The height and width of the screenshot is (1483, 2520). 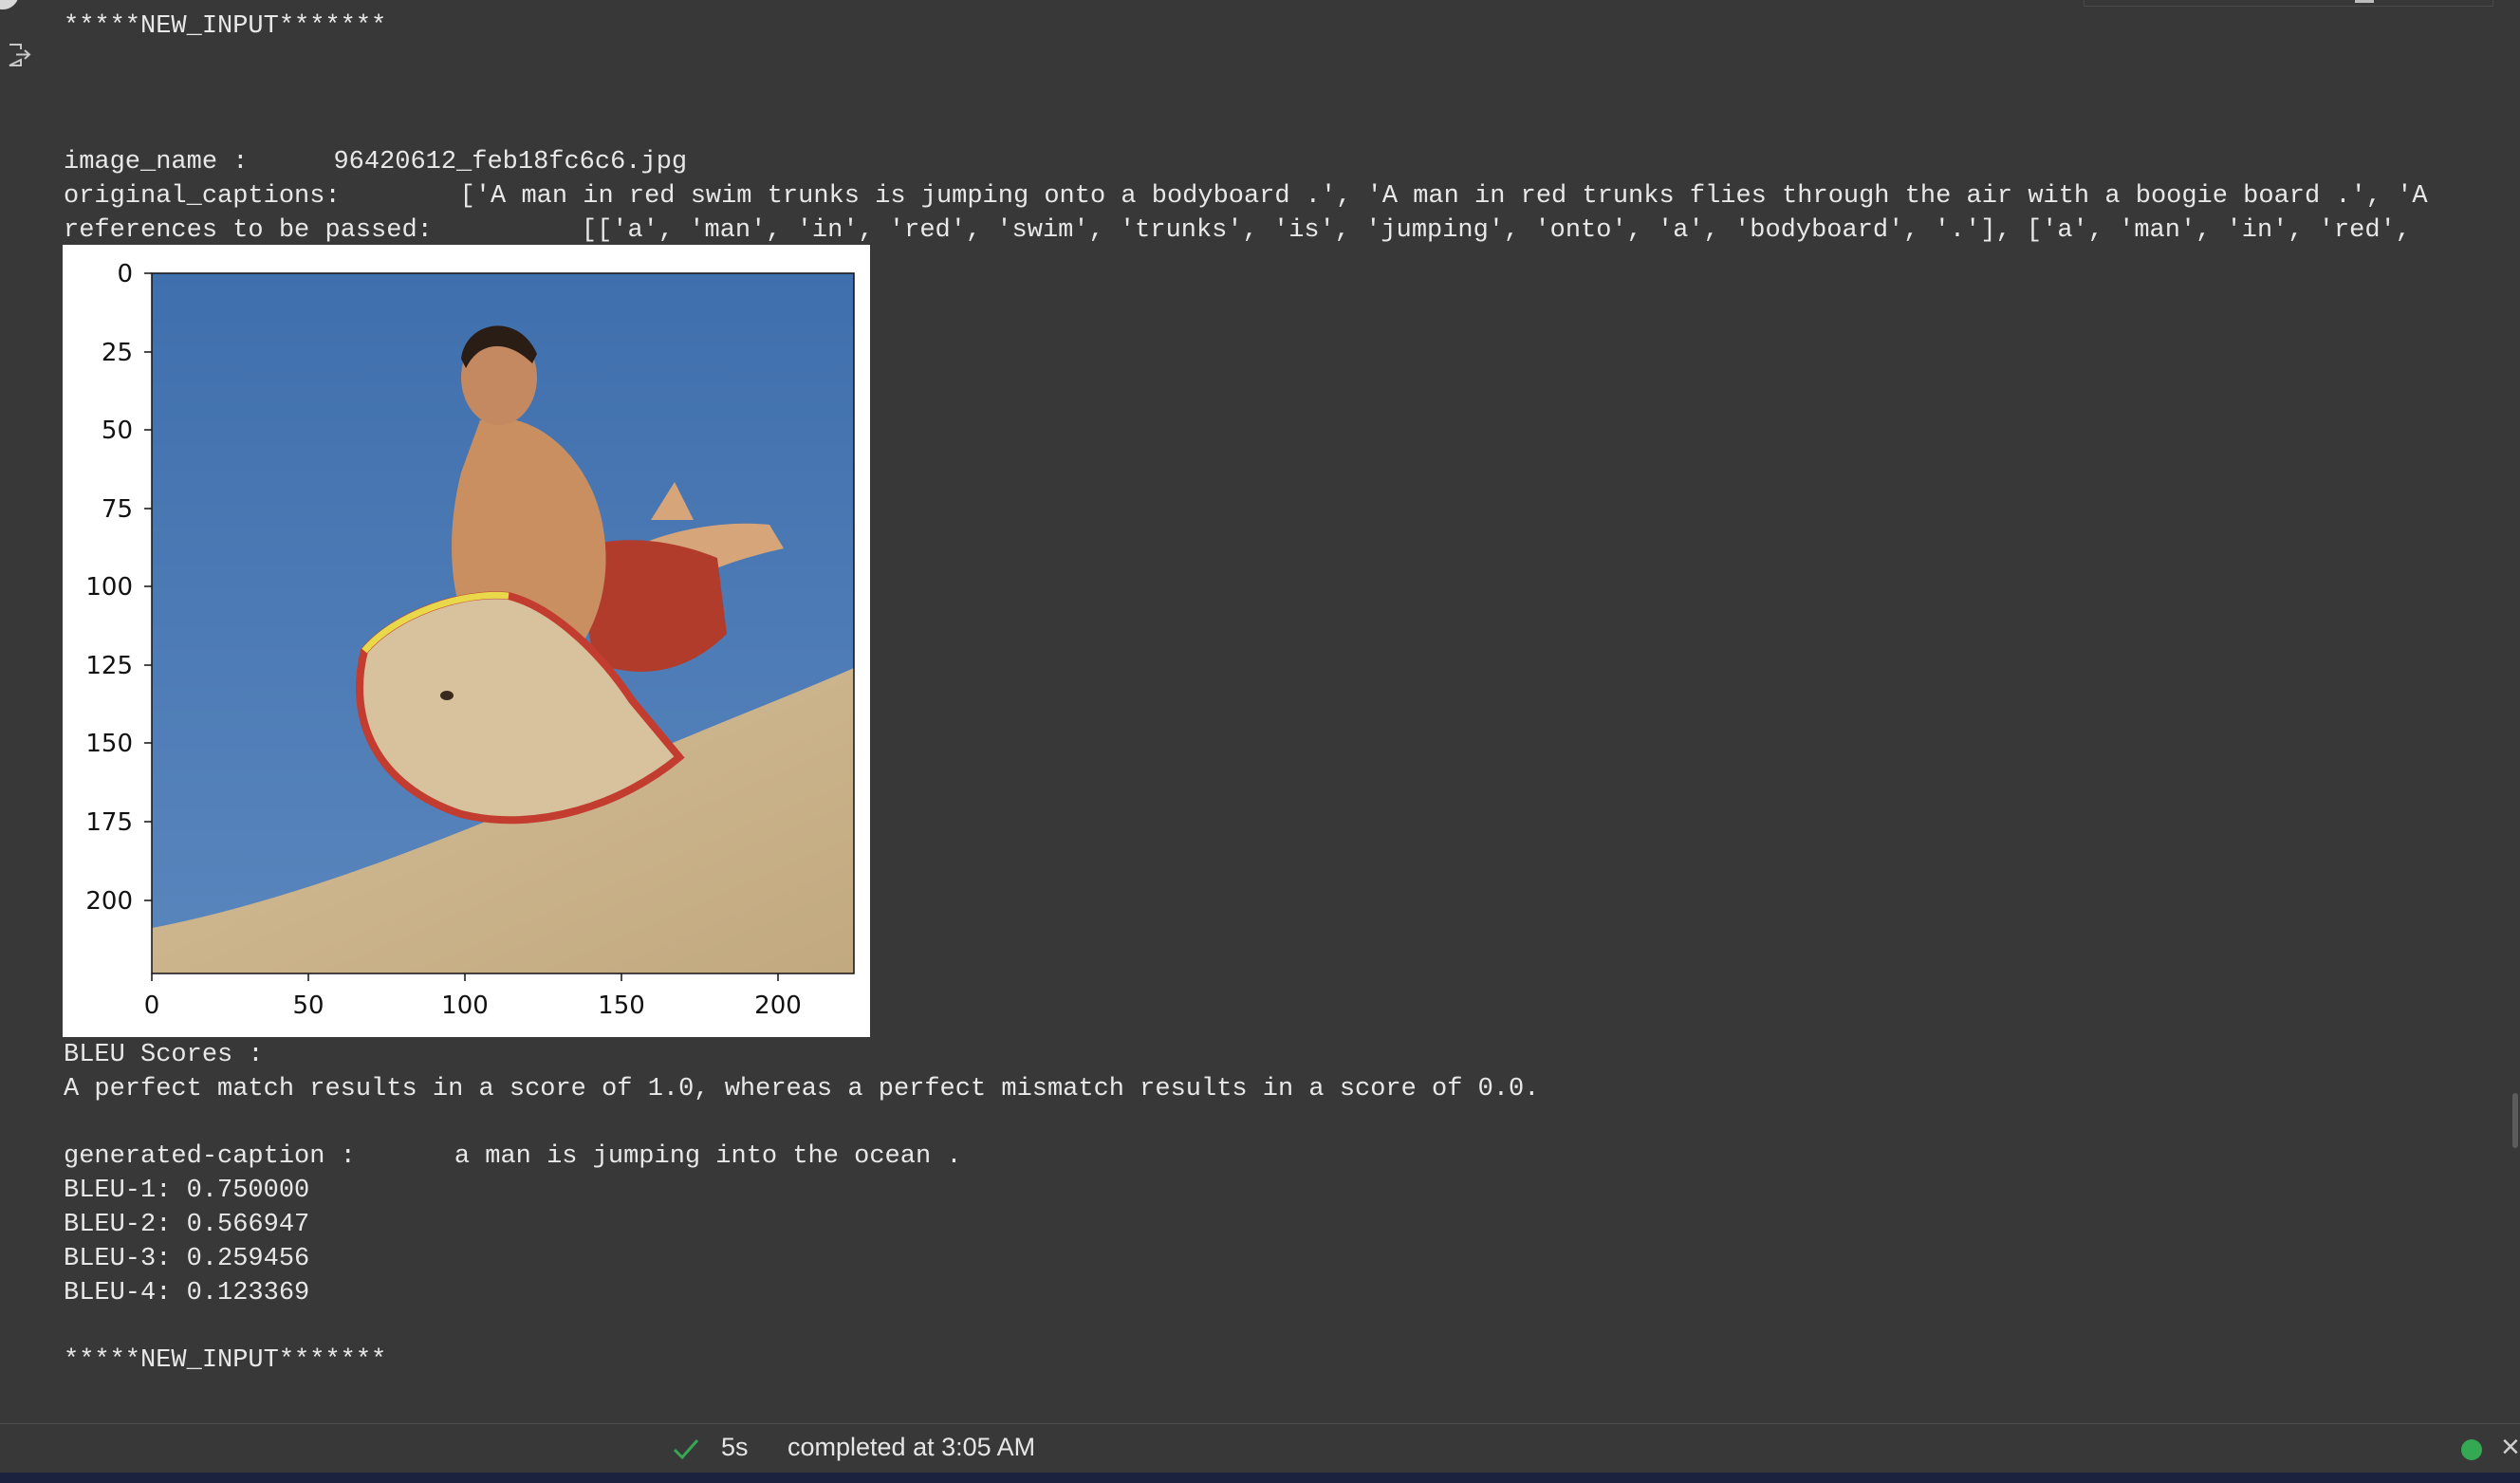 What do you see at coordinates (1260, 1478) in the screenshot?
I see `taskbar-strip` at bounding box center [1260, 1478].